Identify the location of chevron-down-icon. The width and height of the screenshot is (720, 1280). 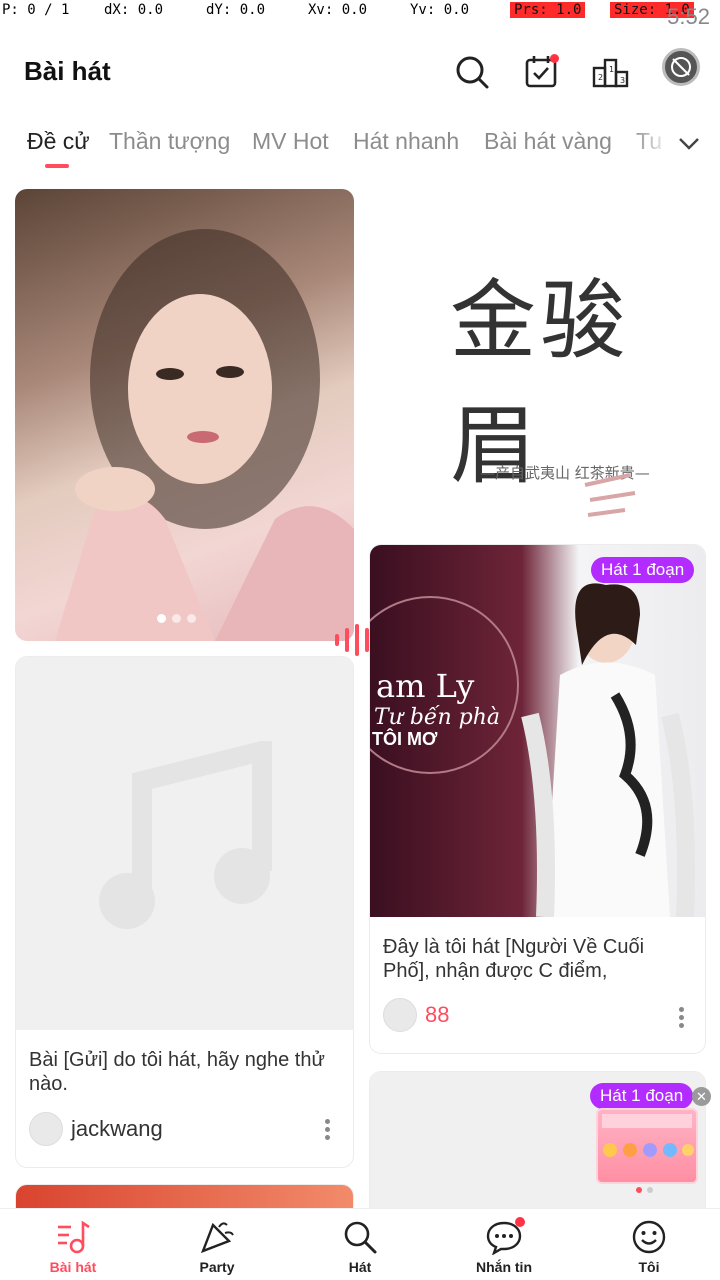
(689, 143).